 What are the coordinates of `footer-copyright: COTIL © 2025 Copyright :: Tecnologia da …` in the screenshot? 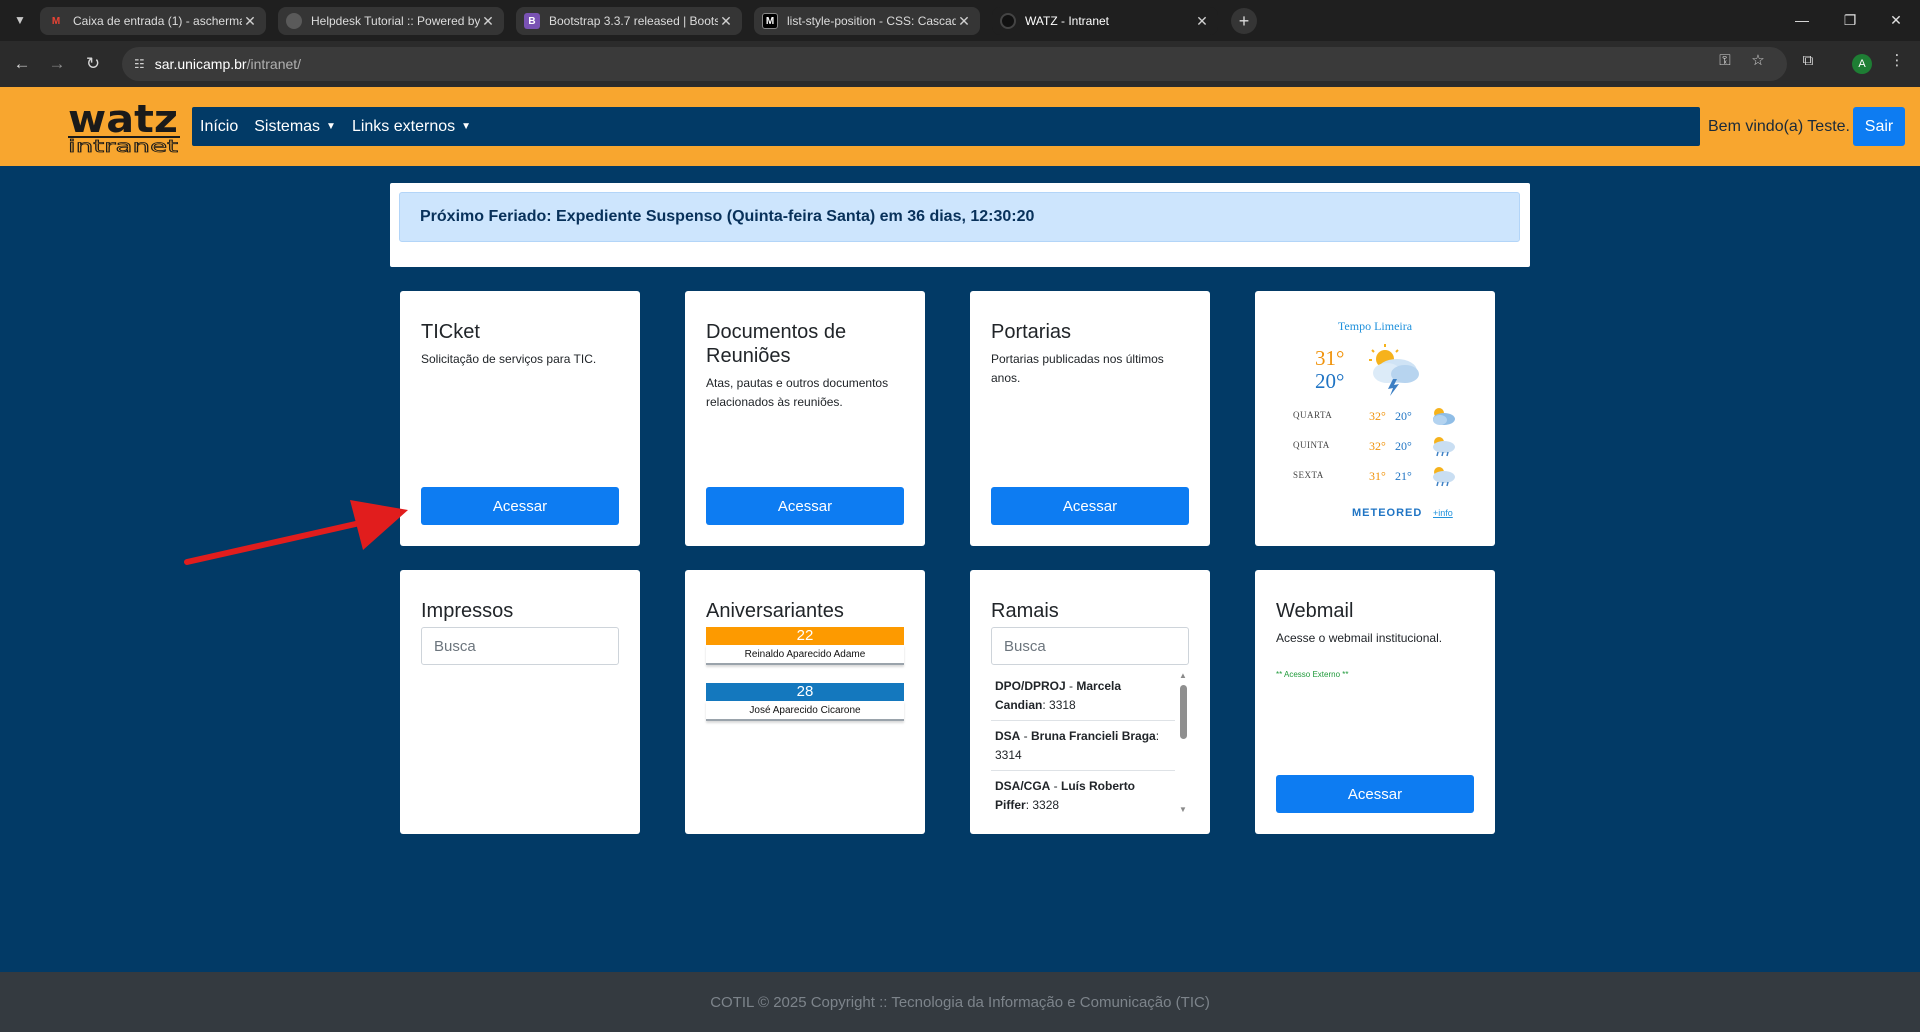 It's located at (960, 1002).